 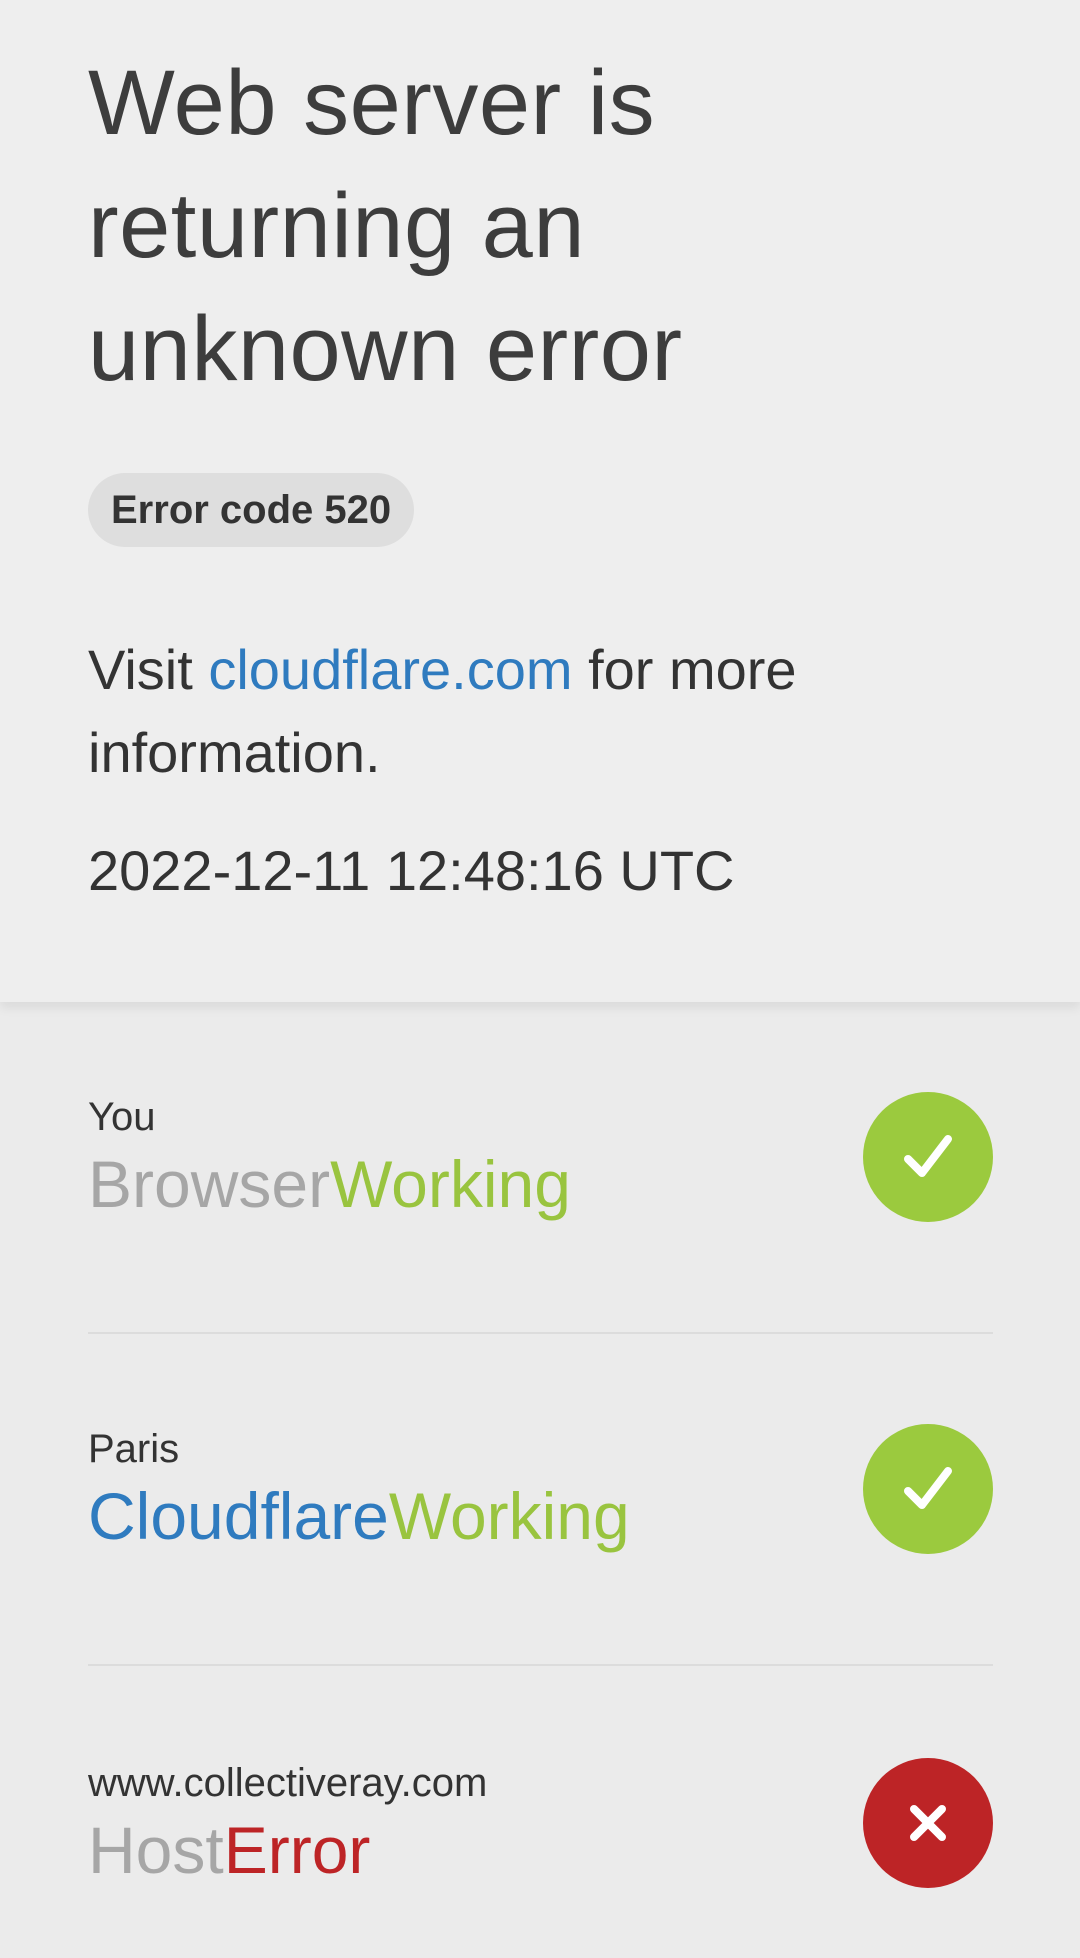 I want to click on close-icon, so click(x=928, y=1823).